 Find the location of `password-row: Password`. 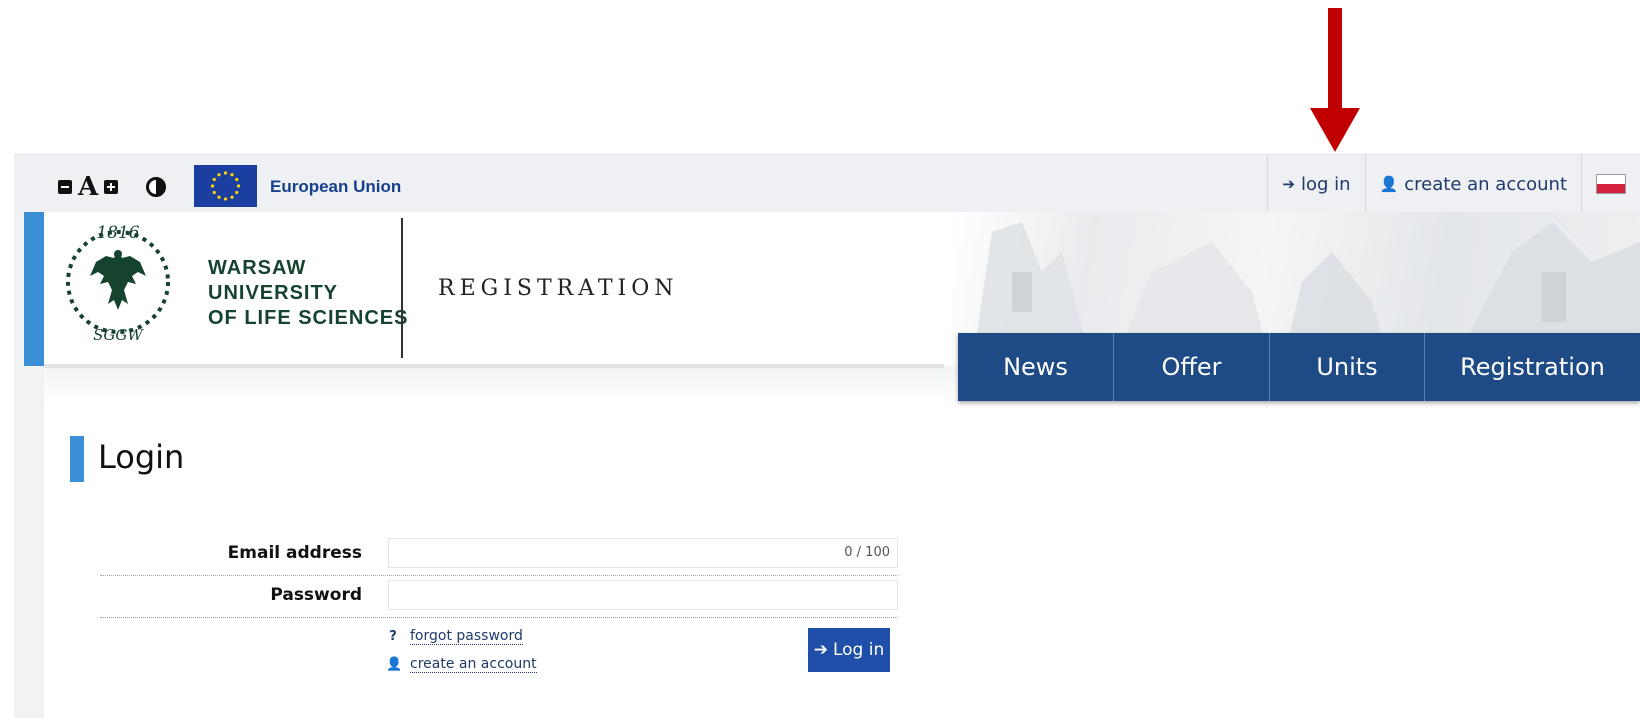

password-row: Password is located at coordinates (499, 598).